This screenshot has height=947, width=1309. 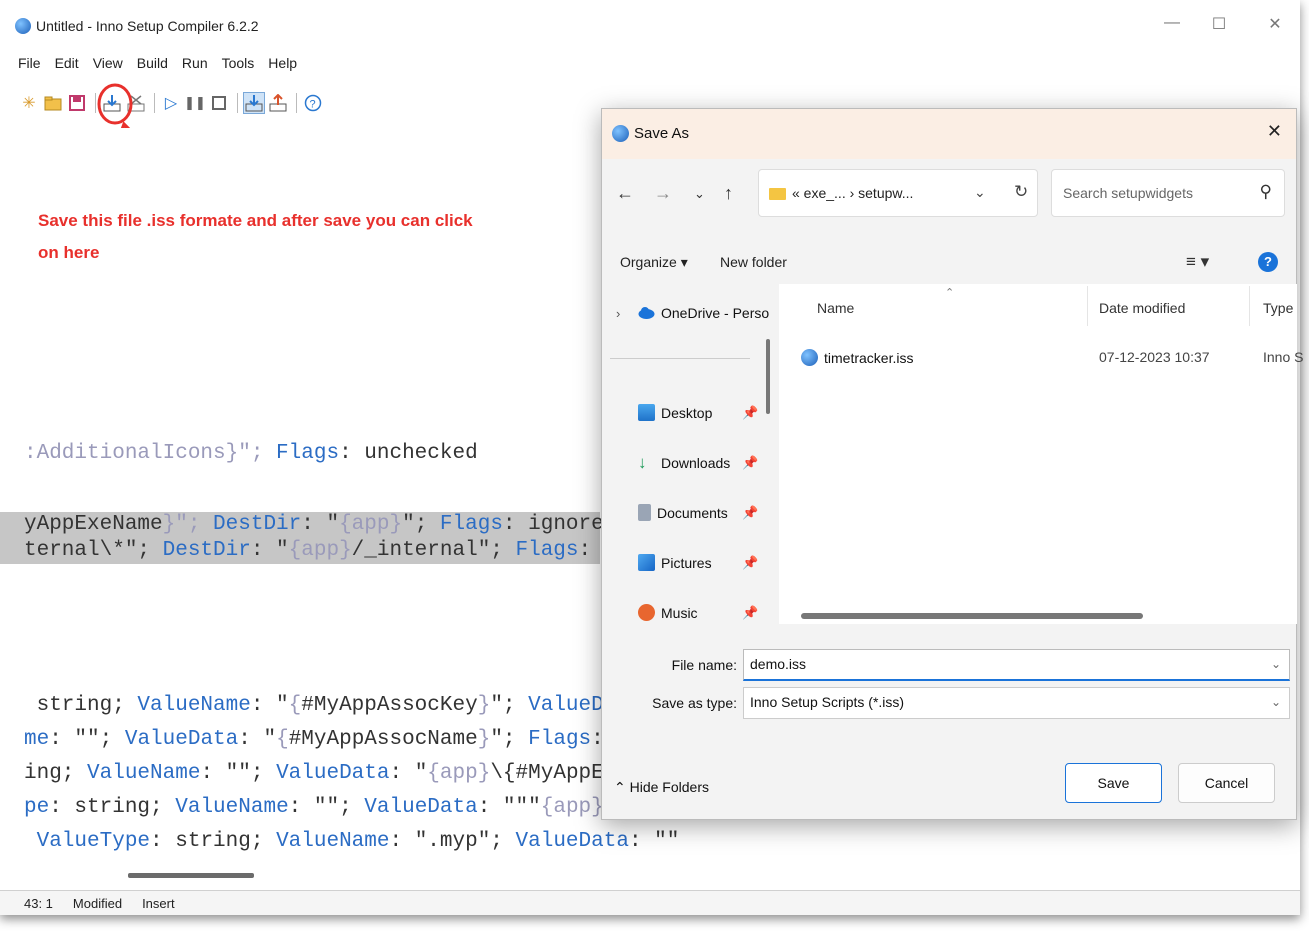 I want to click on status-bar: 43: 1 Modified Insert, so click(x=650, y=902).